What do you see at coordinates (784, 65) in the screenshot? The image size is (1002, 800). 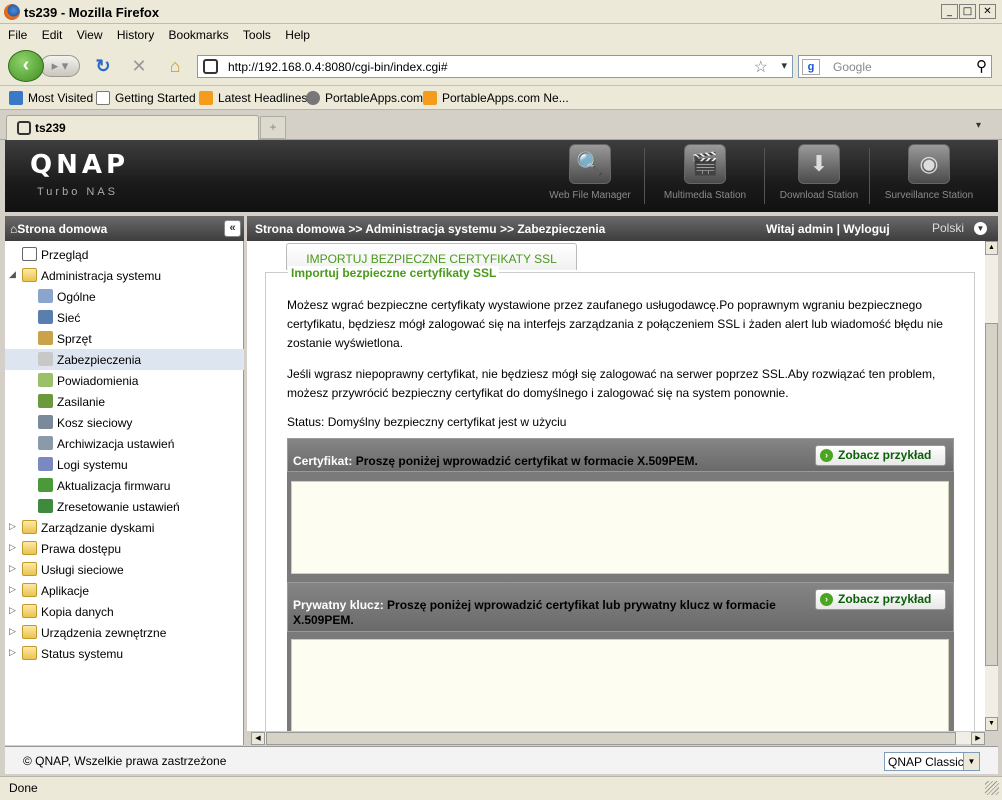 I see `url-dropdown-icon: ▾` at bounding box center [784, 65].